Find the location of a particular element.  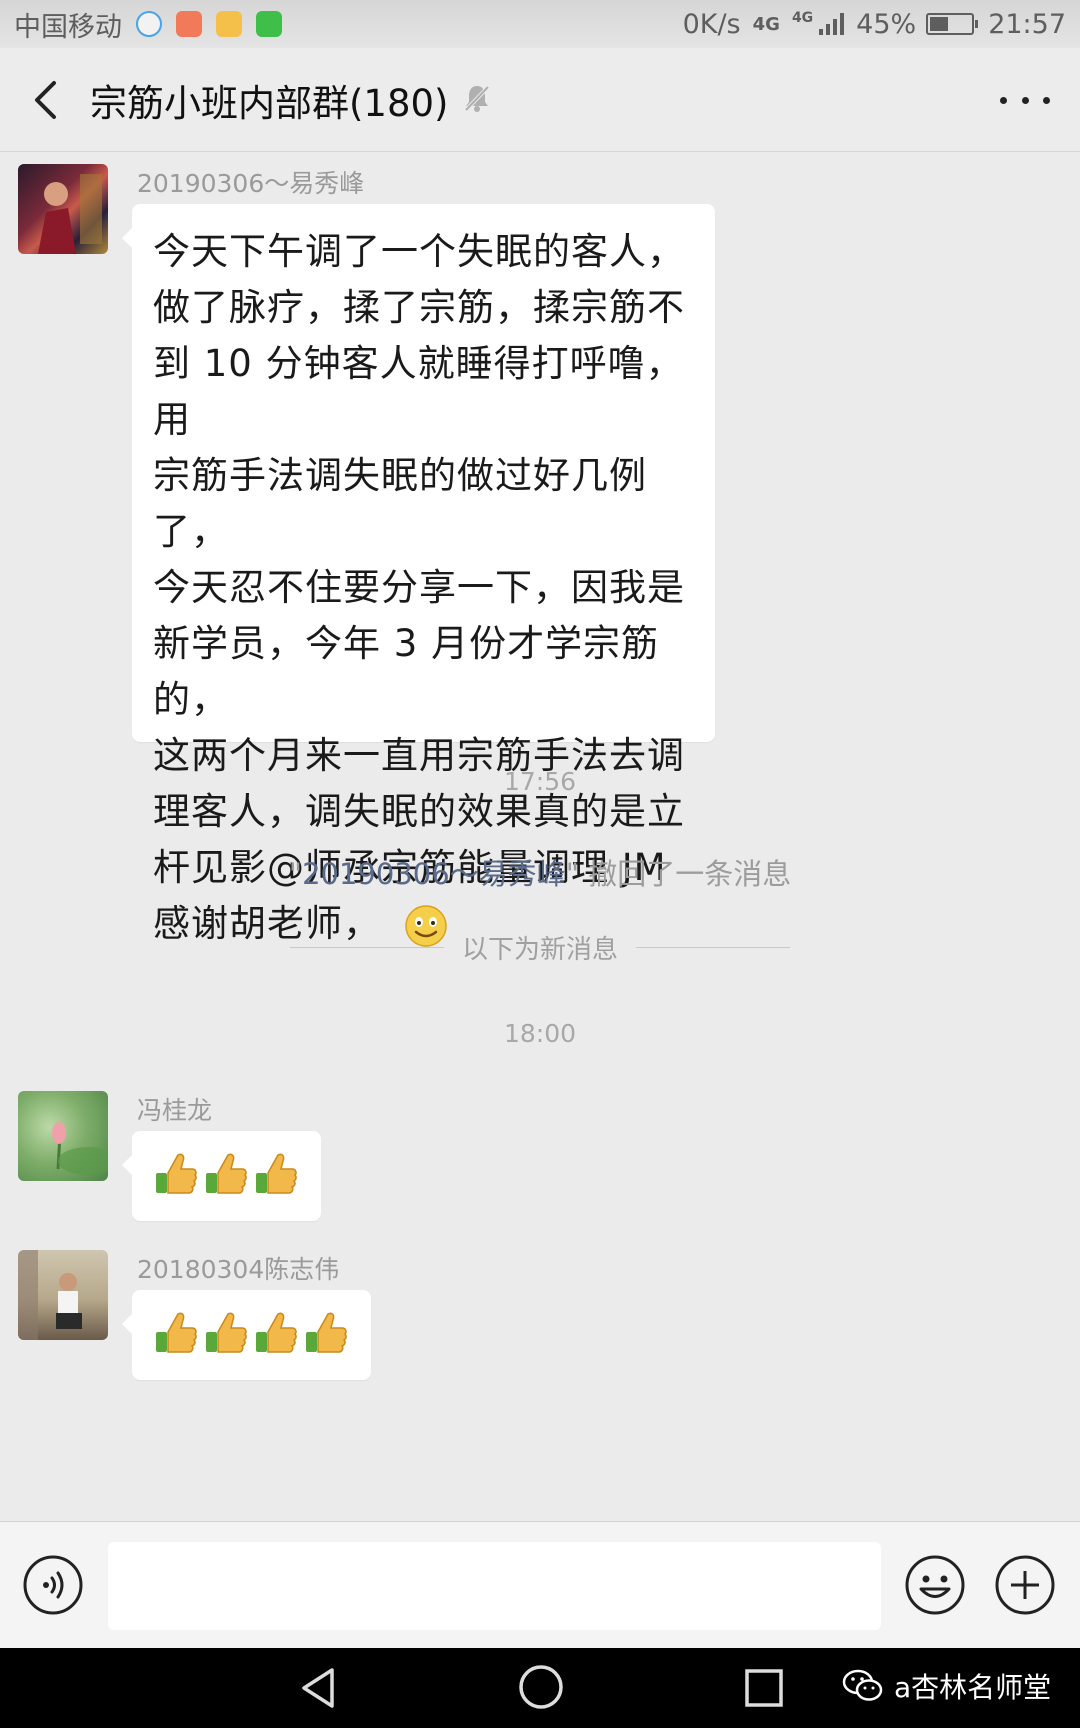

divider-label: 以下为新消息 is located at coordinates (540, 950).